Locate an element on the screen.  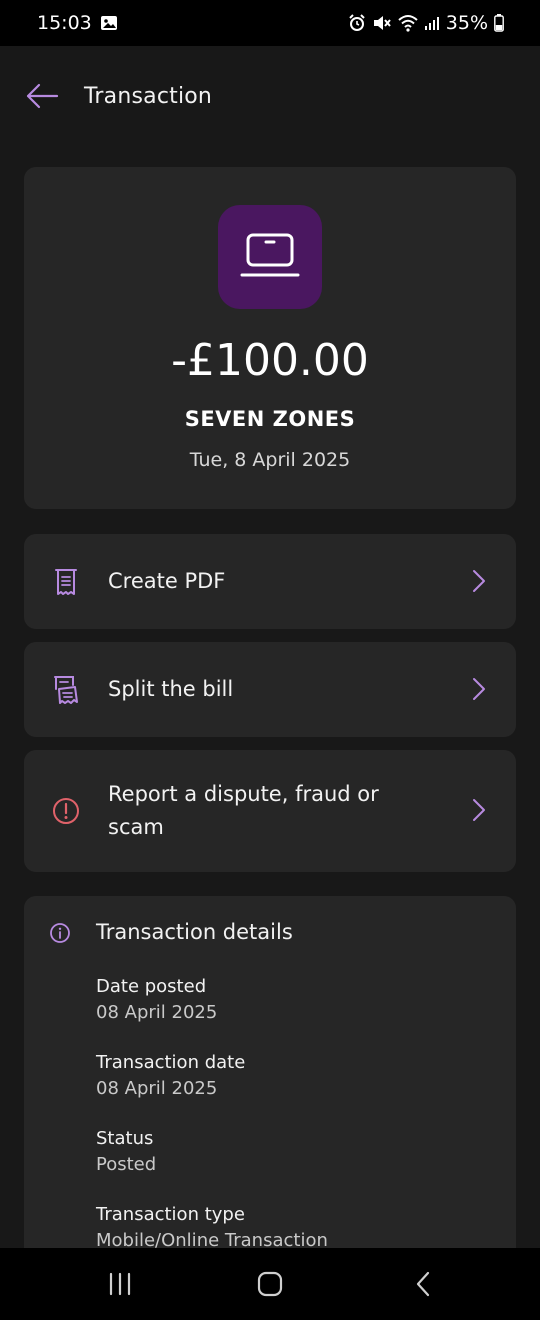
detail-label: Transaction date is located at coordinates (171, 1062).